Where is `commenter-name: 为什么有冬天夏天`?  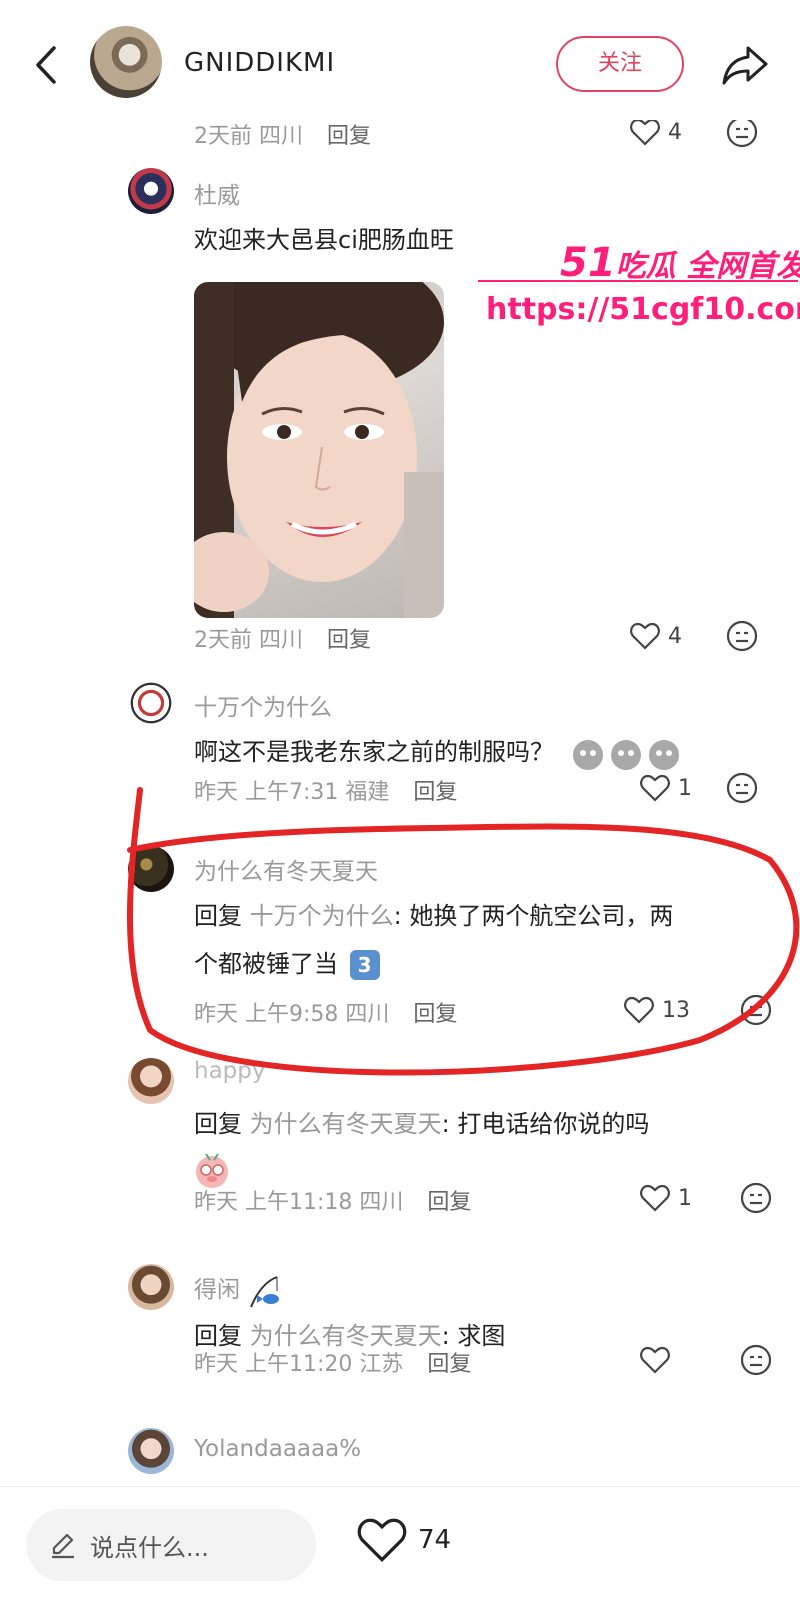 commenter-name: 为什么有冬天夏天 is located at coordinates (286, 869).